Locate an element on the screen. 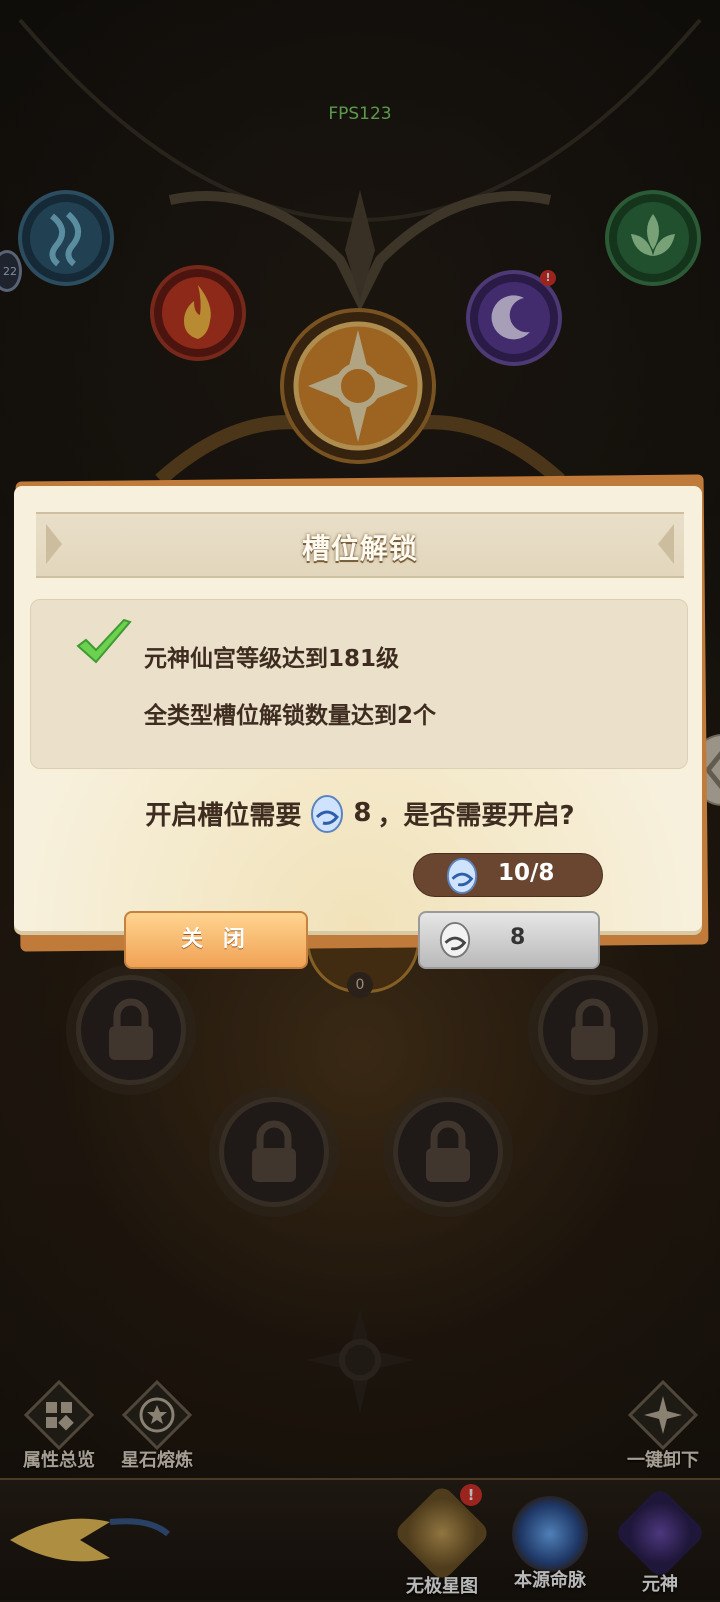 Image resolution: width=720 pixels, height=1602 pixels. close-button: 关 闭 is located at coordinates (216, 940).